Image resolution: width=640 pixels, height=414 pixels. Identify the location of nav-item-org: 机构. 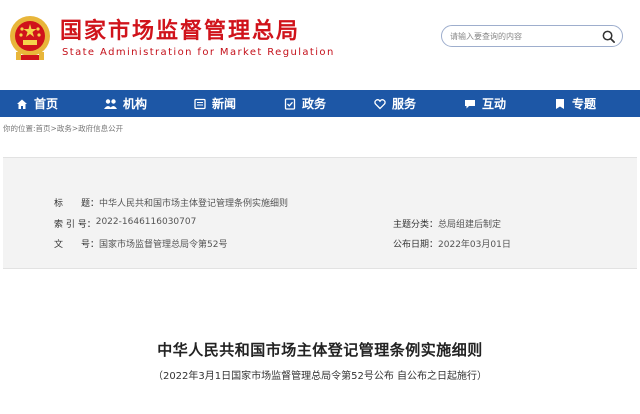
(125, 103).